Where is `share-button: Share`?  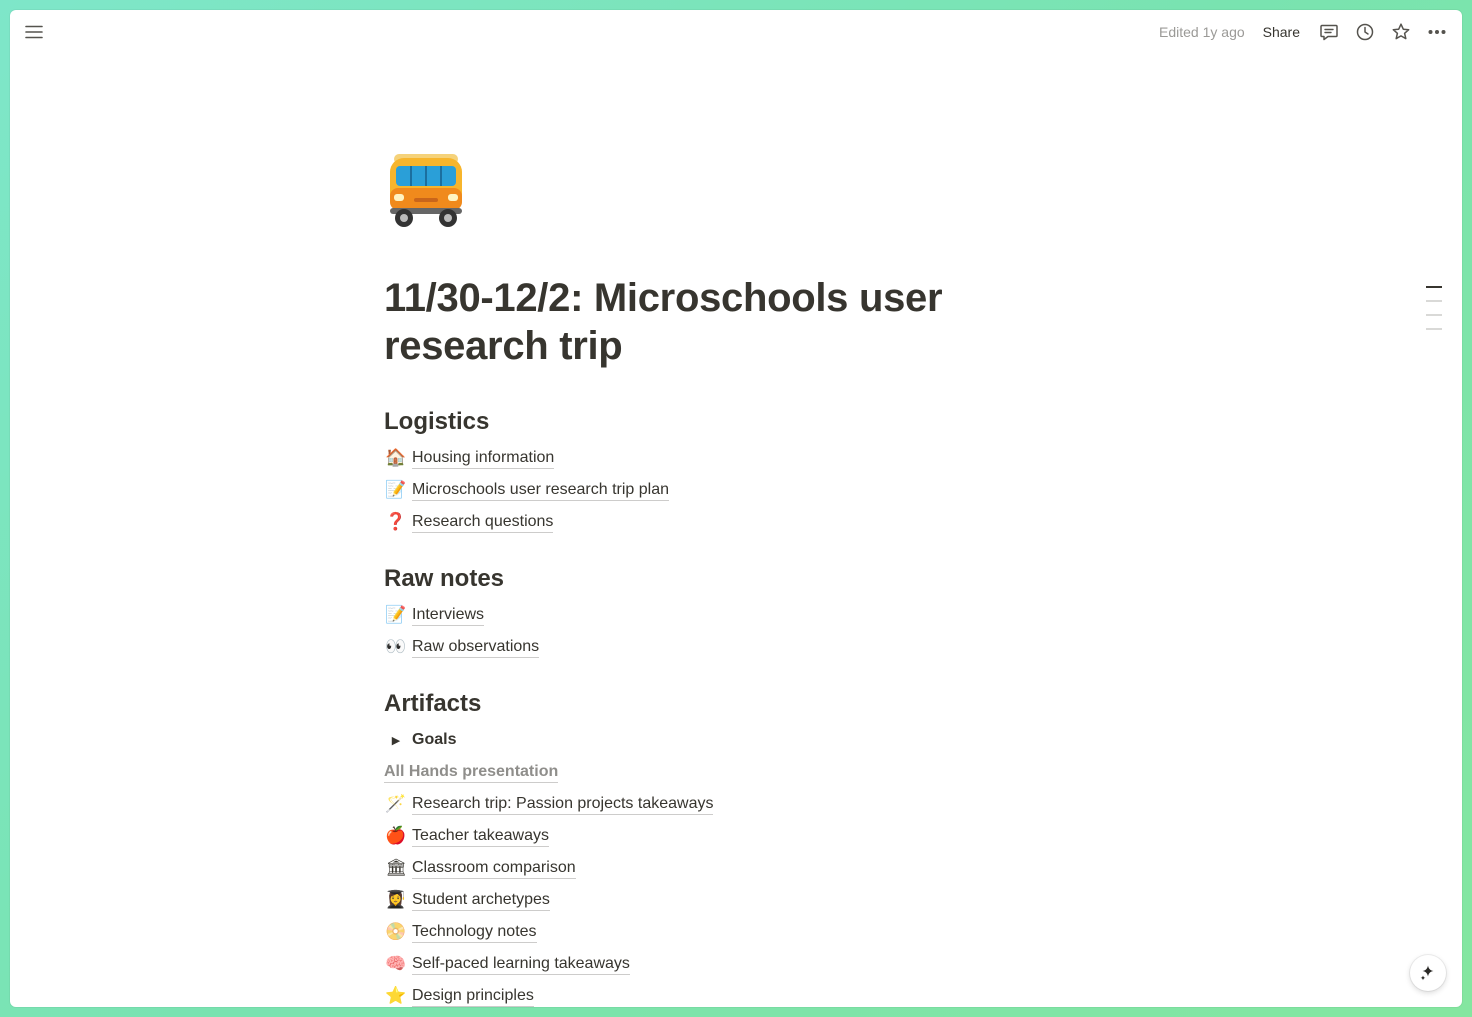 share-button: Share is located at coordinates (1281, 32).